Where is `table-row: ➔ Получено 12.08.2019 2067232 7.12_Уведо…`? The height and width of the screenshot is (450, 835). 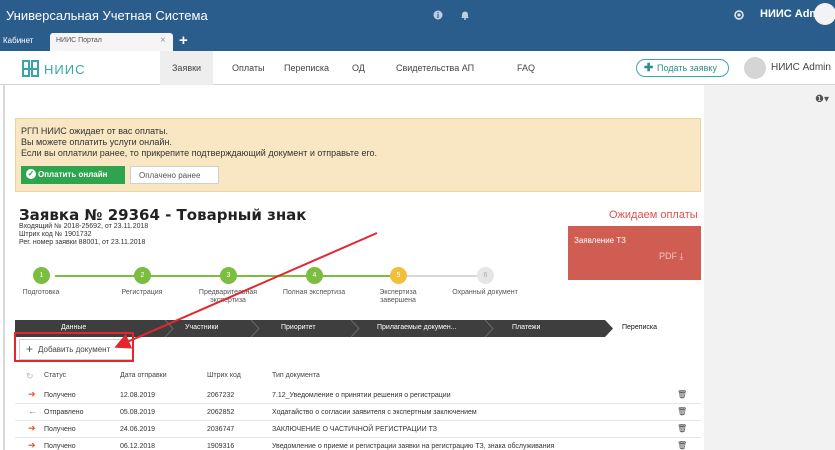
table-row: ➔ Получено 12.08.2019 2067232 7.12_Уведо… is located at coordinates (358, 395).